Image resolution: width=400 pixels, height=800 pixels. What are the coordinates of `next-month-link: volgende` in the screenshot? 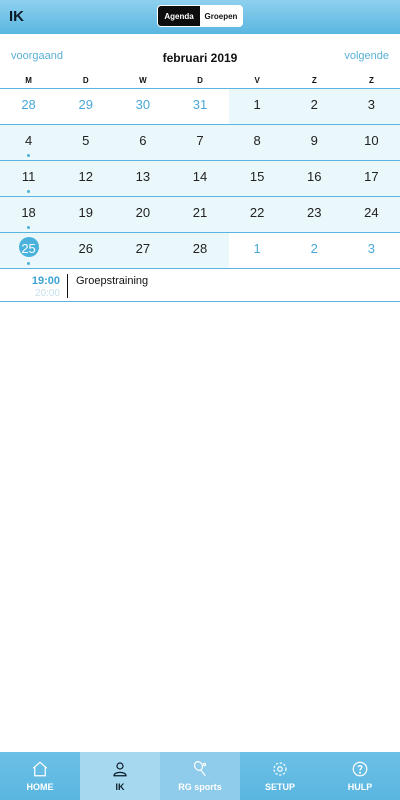 It's located at (366, 56).